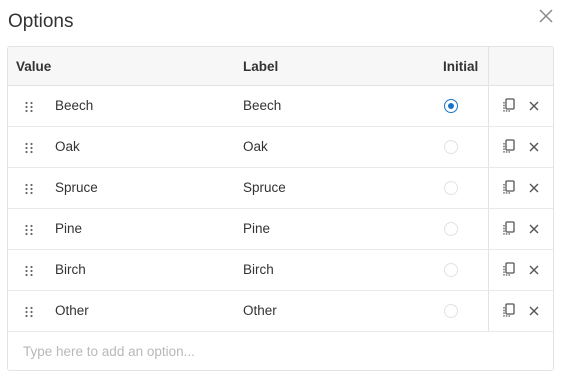  What do you see at coordinates (280, 66) in the screenshot?
I see `table-header: Value Label Initial` at bounding box center [280, 66].